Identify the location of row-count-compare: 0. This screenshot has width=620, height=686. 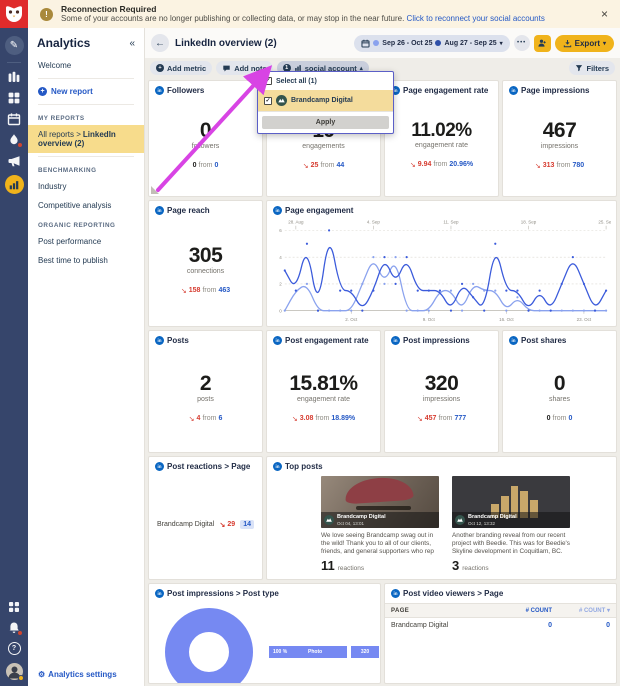
(581, 625).